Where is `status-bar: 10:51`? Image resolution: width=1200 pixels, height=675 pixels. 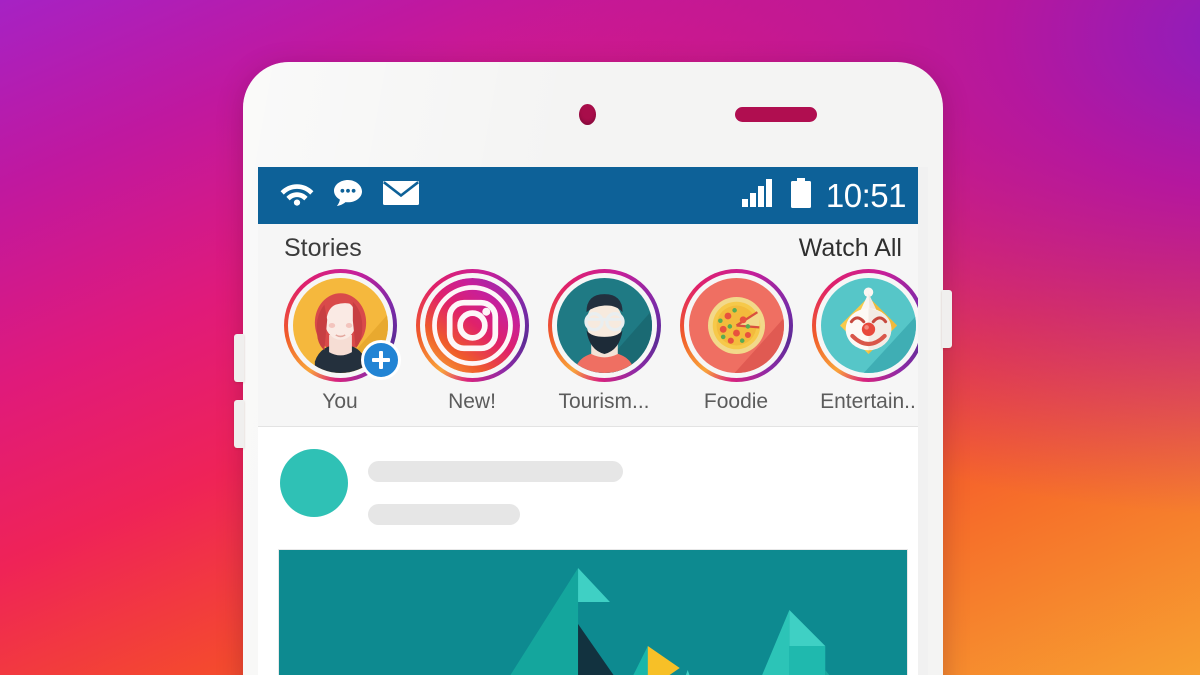 status-bar: 10:51 is located at coordinates (593, 195).